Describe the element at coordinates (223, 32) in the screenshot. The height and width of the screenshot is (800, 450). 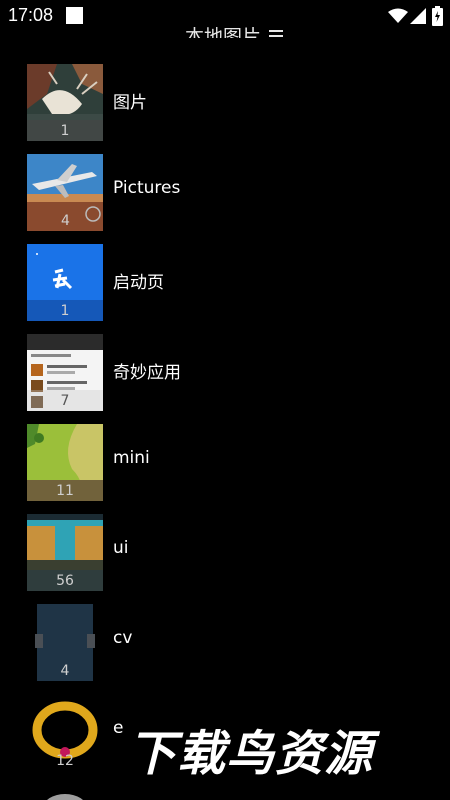
I see `page-title: 本地图片` at that location.